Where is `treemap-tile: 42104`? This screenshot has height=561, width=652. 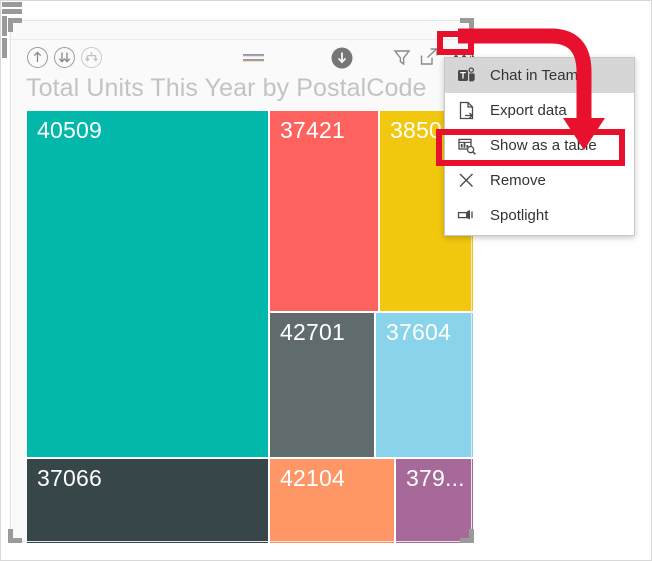 treemap-tile: 42104 is located at coordinates (332, 501).